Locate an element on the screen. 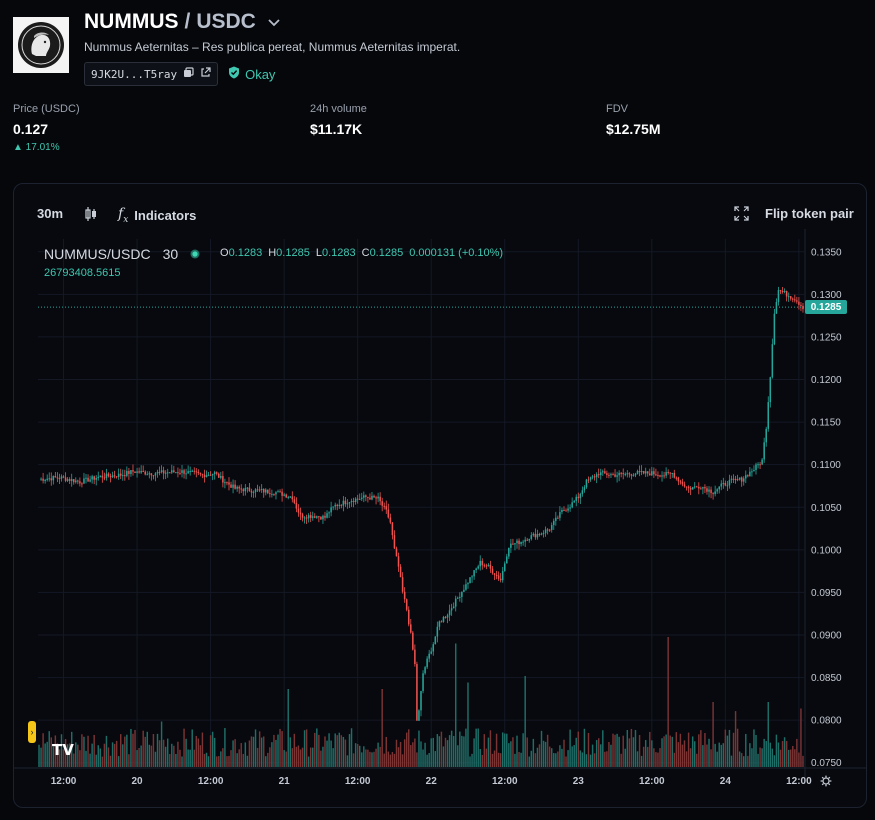 The height and width of the screenshot is (820, 875). time-axis: 12:00 20 12:00 21 12:00 22 12:00 23 12:00 24 12:00 is located at coordinates (440, 777).